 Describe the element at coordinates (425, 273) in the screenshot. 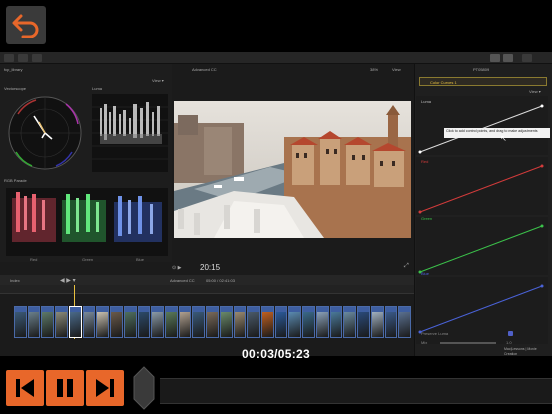

I see `curve-blue-label: Blue` at that location.